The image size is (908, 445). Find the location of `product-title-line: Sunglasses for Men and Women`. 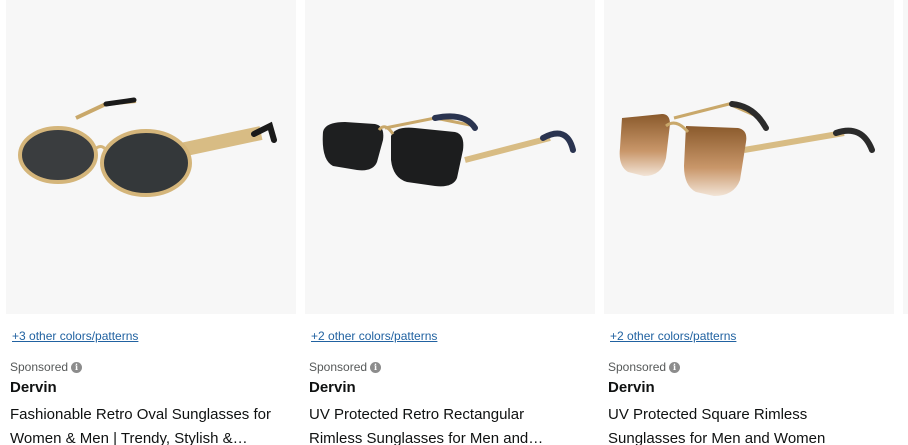

product-title-line: Sunglasses for Men and Women is located at coordinates (717, 437).